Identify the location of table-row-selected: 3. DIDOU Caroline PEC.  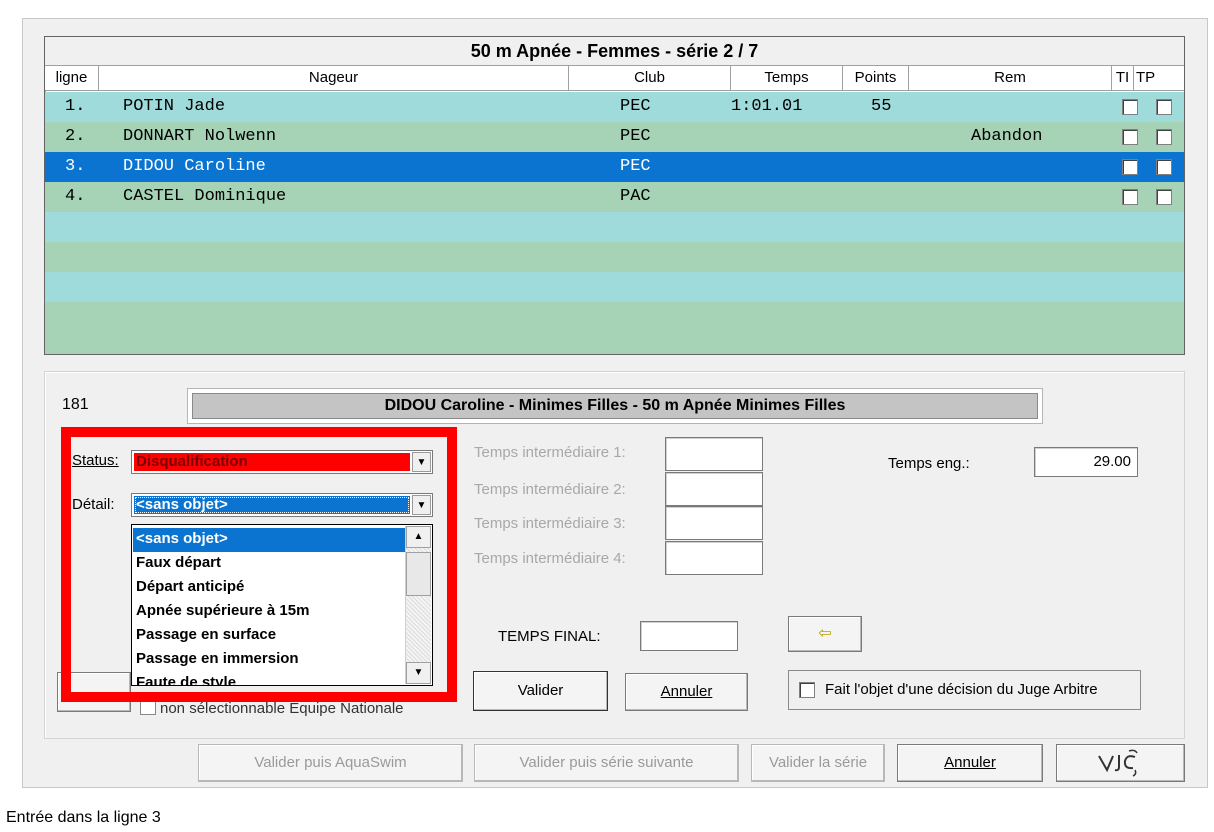
(614, 167).